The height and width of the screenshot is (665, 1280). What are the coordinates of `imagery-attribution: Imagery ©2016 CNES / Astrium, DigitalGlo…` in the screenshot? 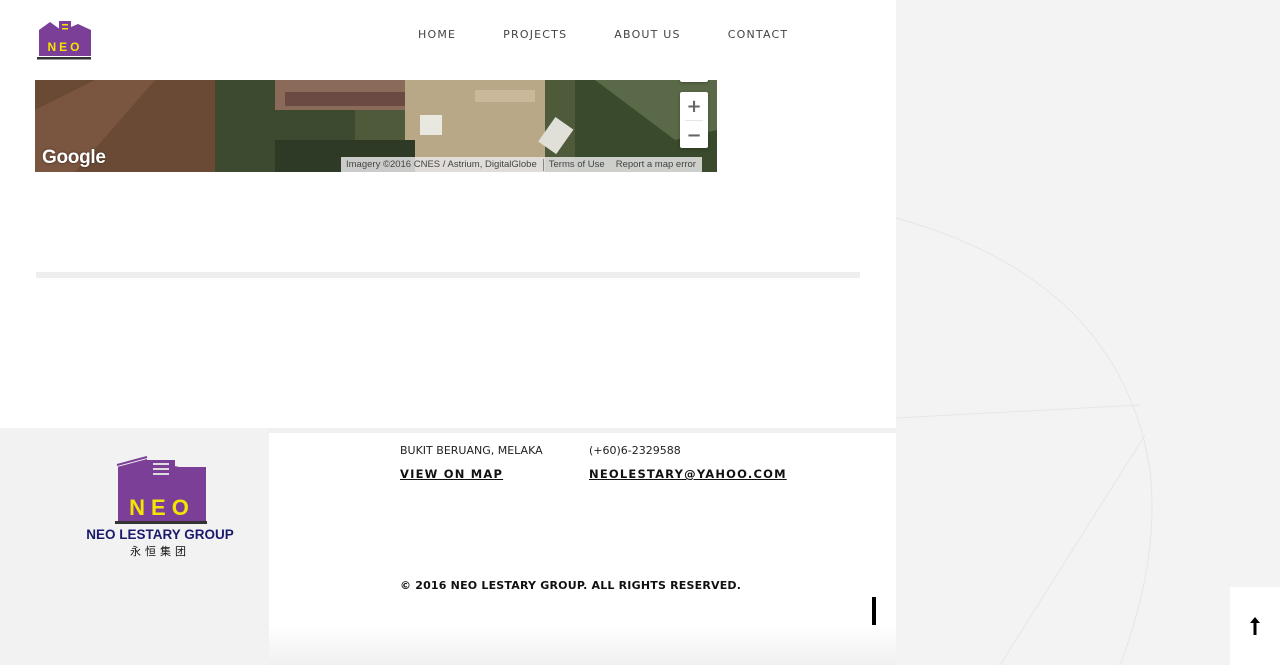 It's located at (441, 164).